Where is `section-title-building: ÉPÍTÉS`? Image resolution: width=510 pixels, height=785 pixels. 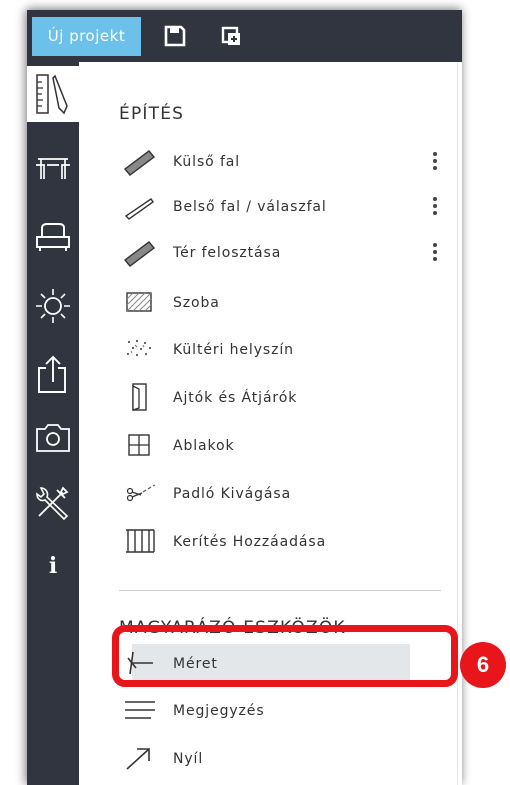
section-title-building: ÉPÍTÉS is located at coordinates (152, 114).